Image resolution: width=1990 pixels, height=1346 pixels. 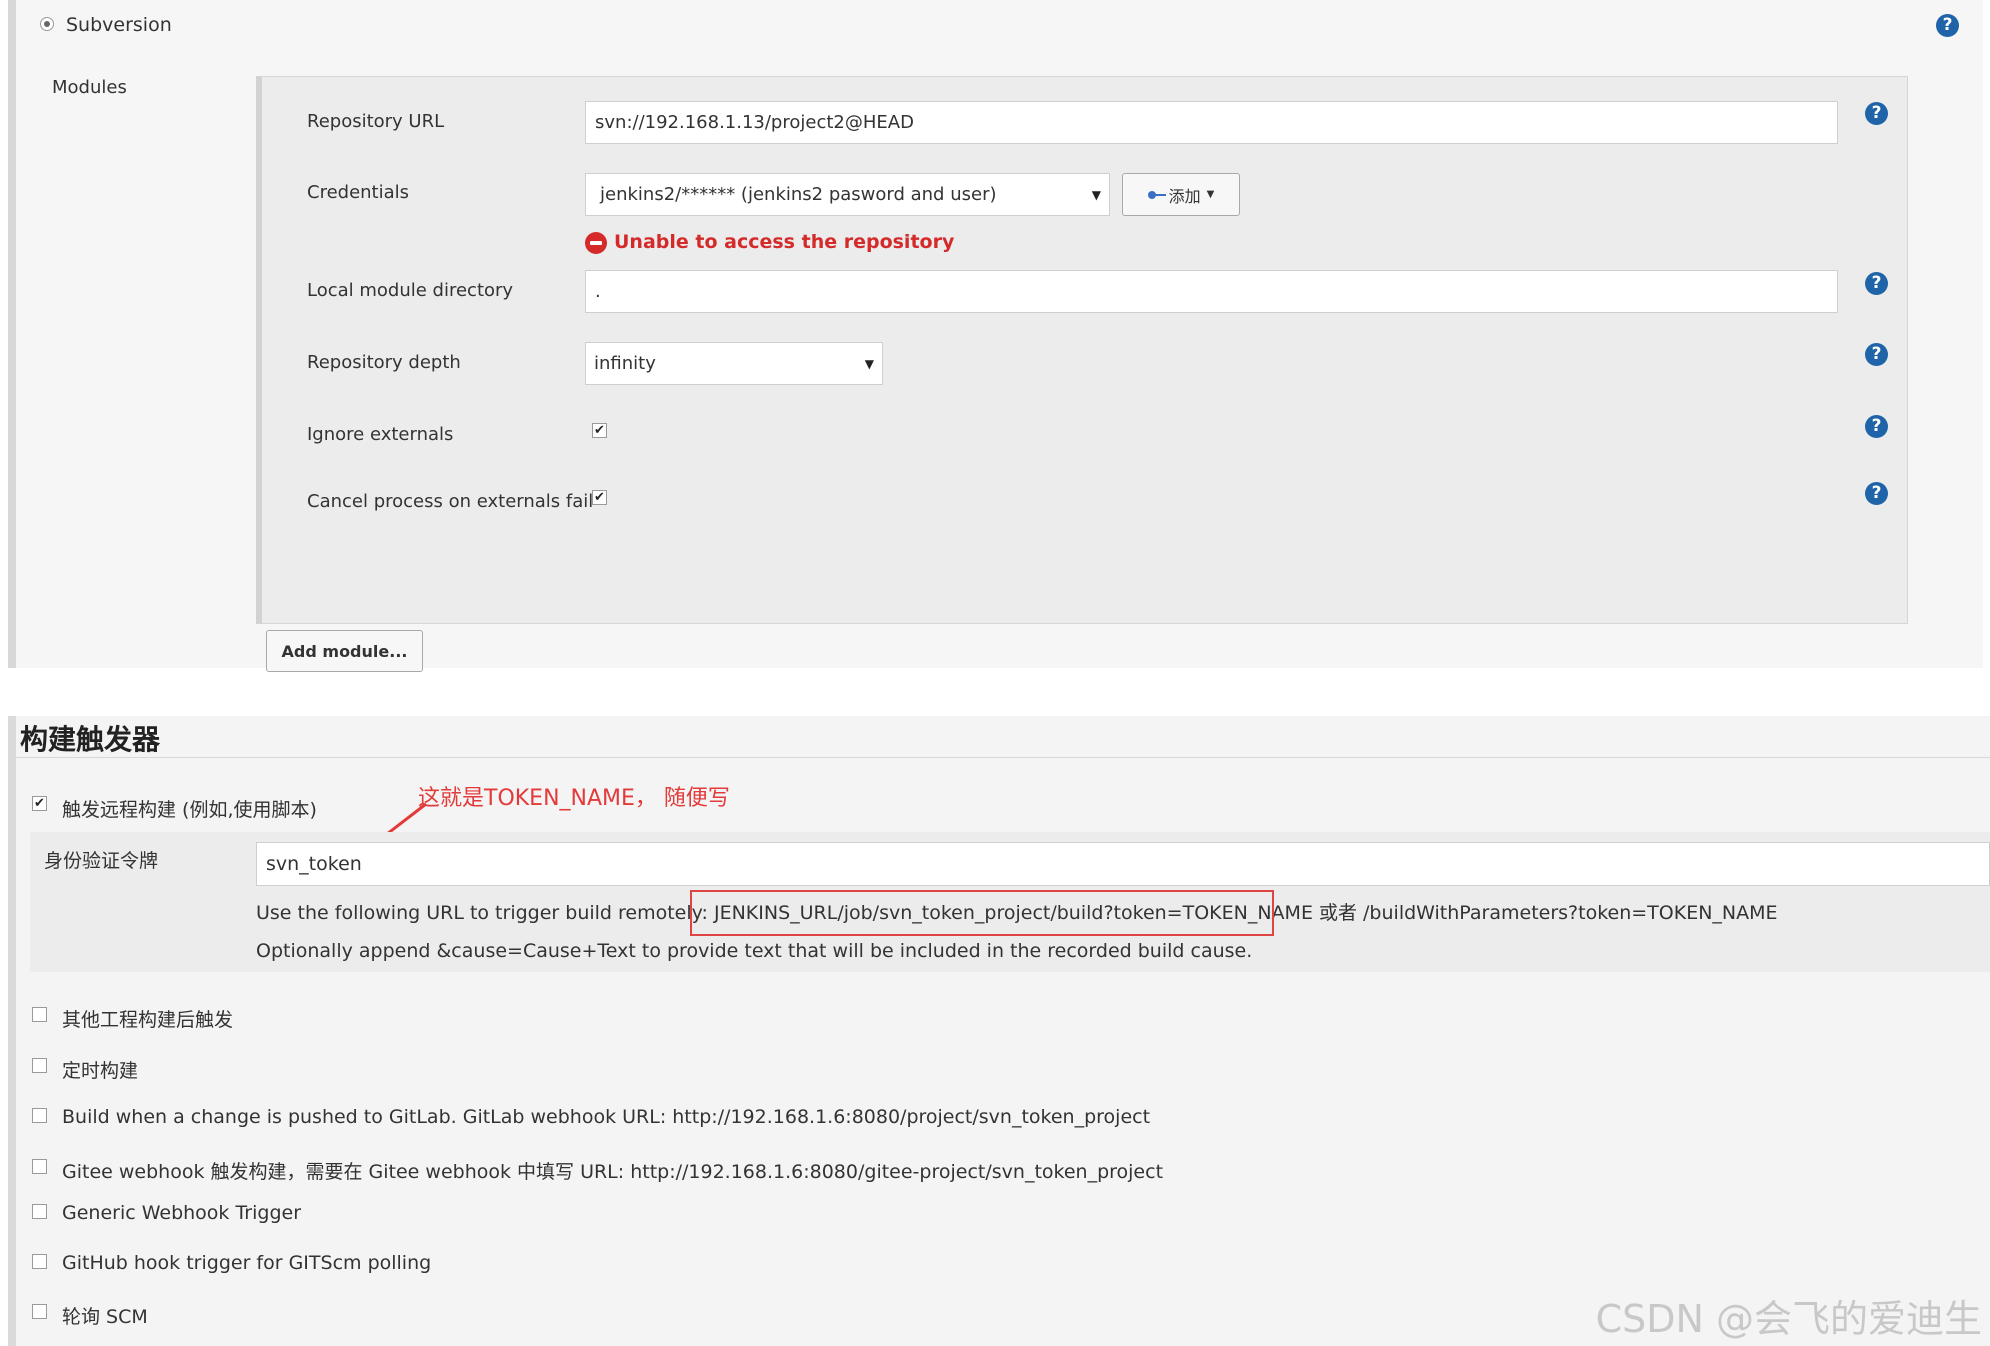 What do you see at coordinates (1184, 196) in the screenshot?
I see `add-credentials-label: 添加` at bounding box center [1184, 196].